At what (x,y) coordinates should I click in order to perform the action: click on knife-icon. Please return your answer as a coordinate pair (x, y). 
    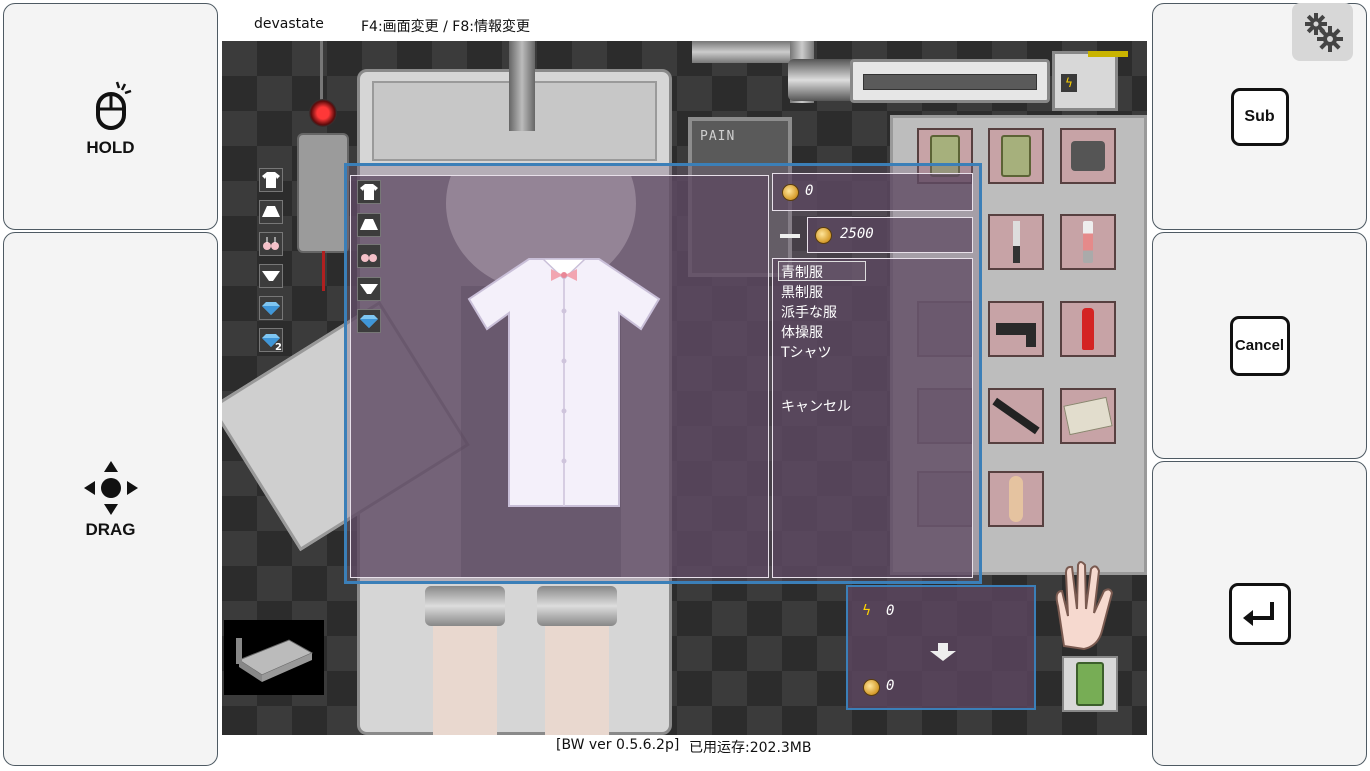
    Looking at the image, I should click on (1016, 242).